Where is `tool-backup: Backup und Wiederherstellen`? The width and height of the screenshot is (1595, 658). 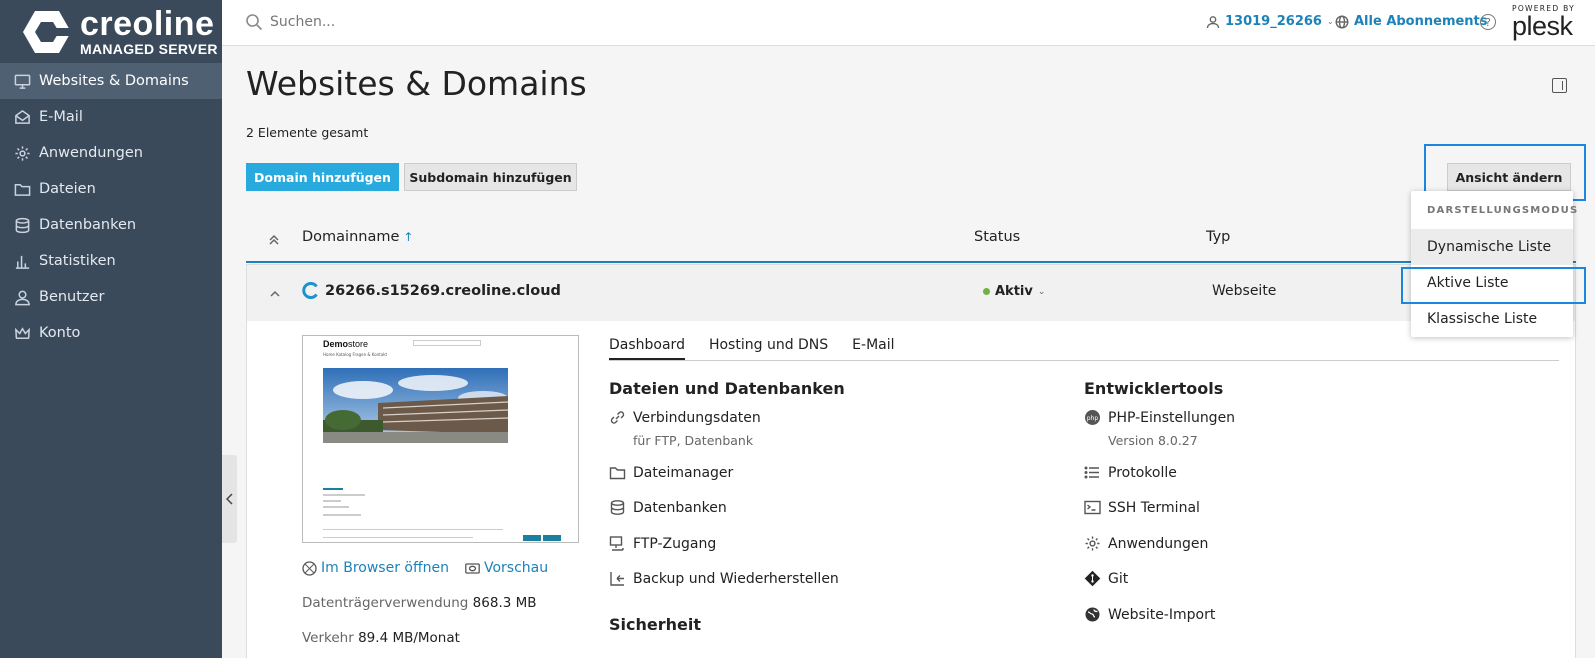
tool-backup: Backup und Wiederherstellen is located at coordinates (724, 578).